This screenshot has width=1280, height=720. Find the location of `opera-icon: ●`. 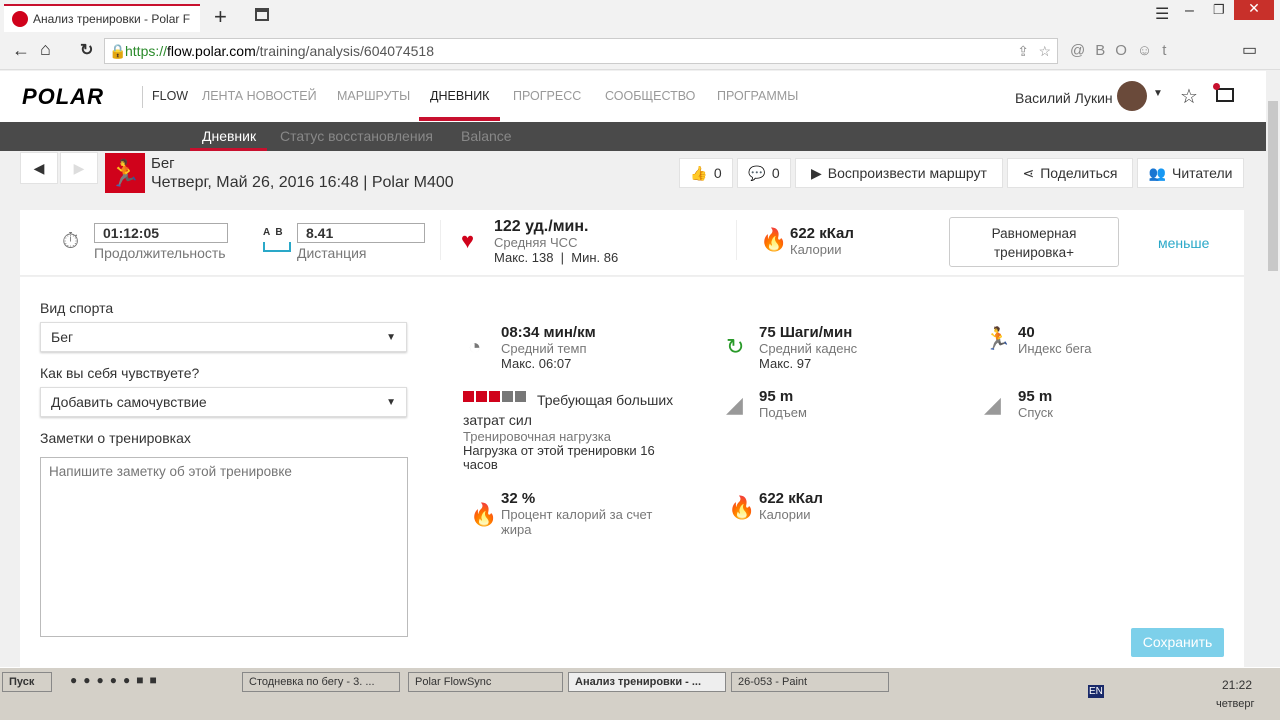

opera-icon: ● is located at coordinates (126, 680).